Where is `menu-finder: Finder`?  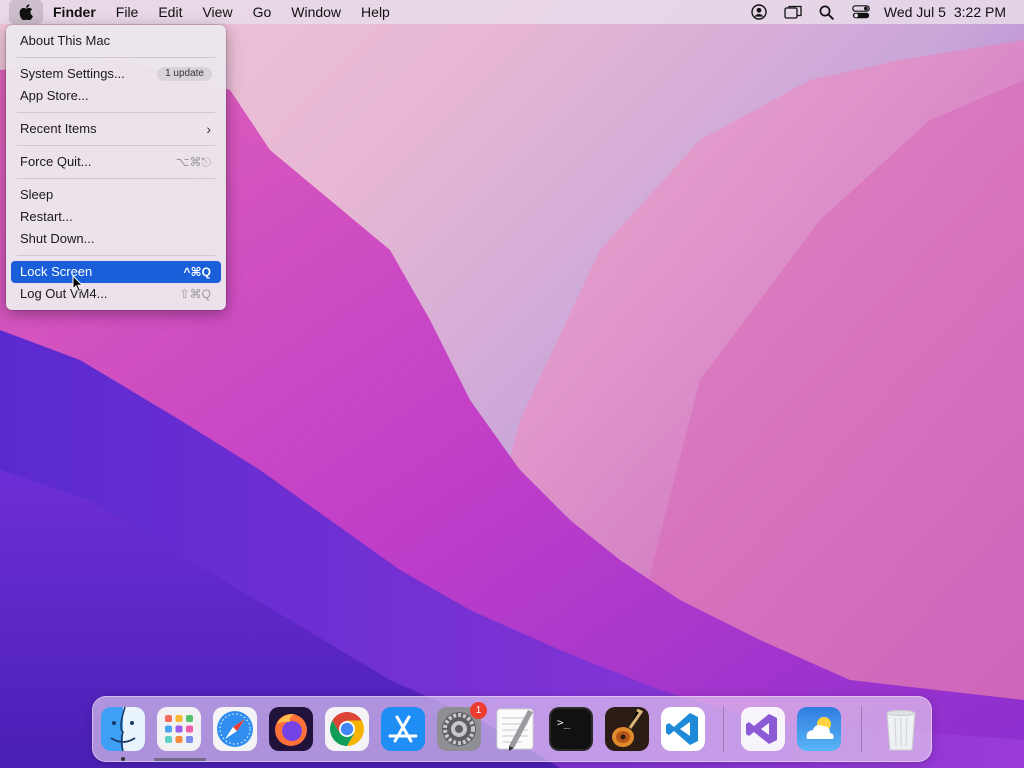
menu-finder: Finder is located at coordinates (74, 12).